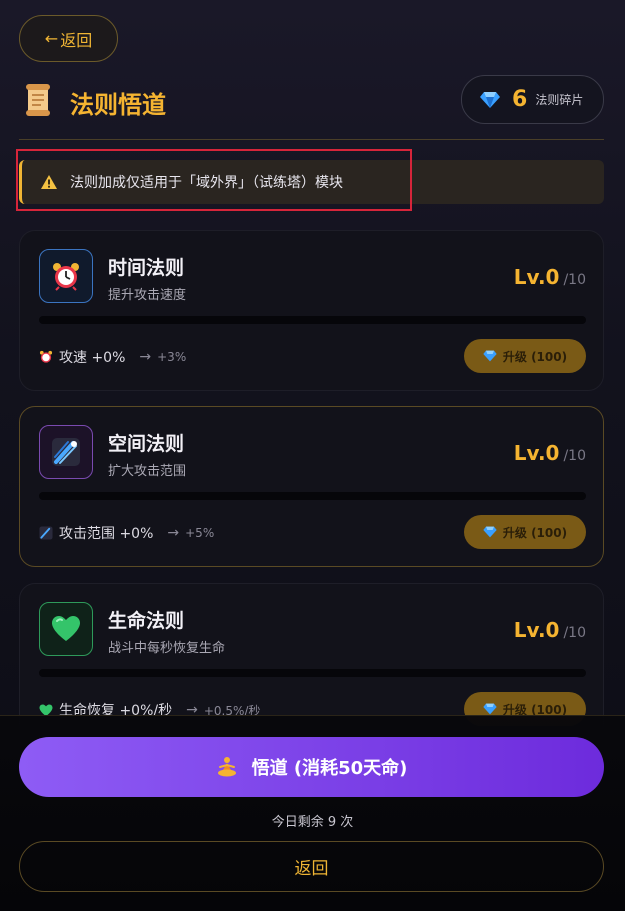  I want to click on page-title: 法则悟道, so click(118, 105).